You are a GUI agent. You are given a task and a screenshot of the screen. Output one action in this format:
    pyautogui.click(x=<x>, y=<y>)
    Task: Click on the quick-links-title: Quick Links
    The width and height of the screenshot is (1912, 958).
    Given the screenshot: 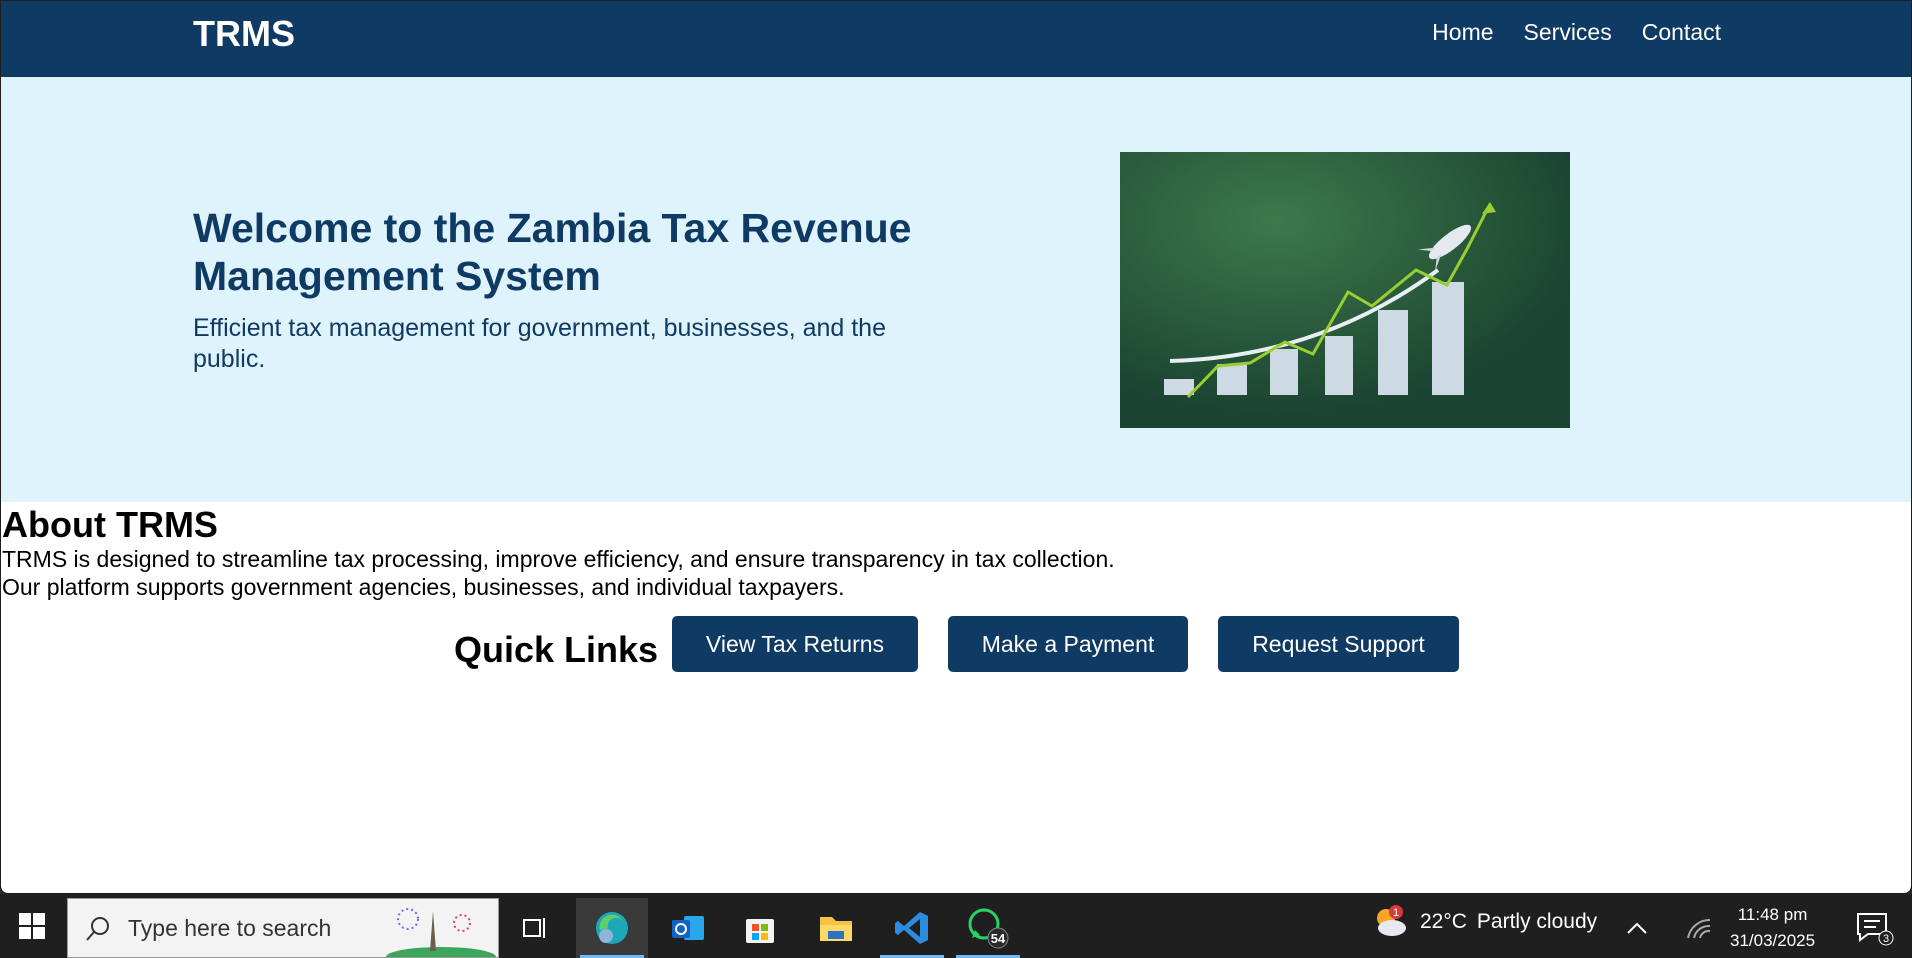 What is the action you would take?
    pyautogui.click(x=556, y=649)
    